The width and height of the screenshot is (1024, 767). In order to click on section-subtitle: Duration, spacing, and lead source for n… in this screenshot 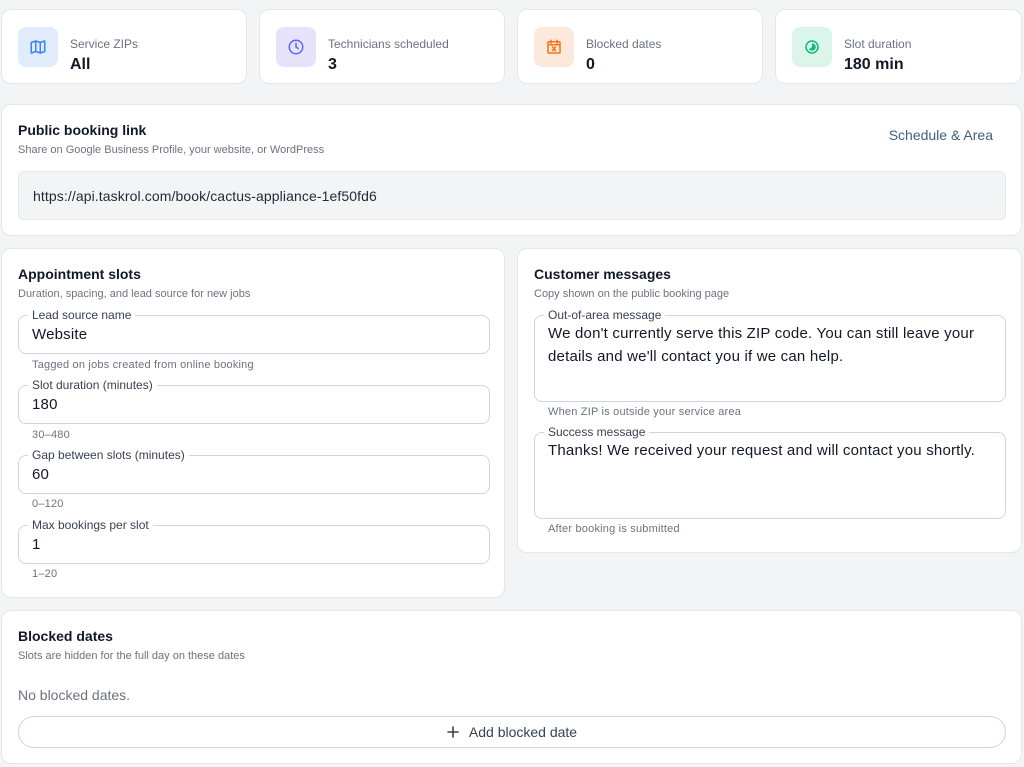, I will do `click(134, 294)`.